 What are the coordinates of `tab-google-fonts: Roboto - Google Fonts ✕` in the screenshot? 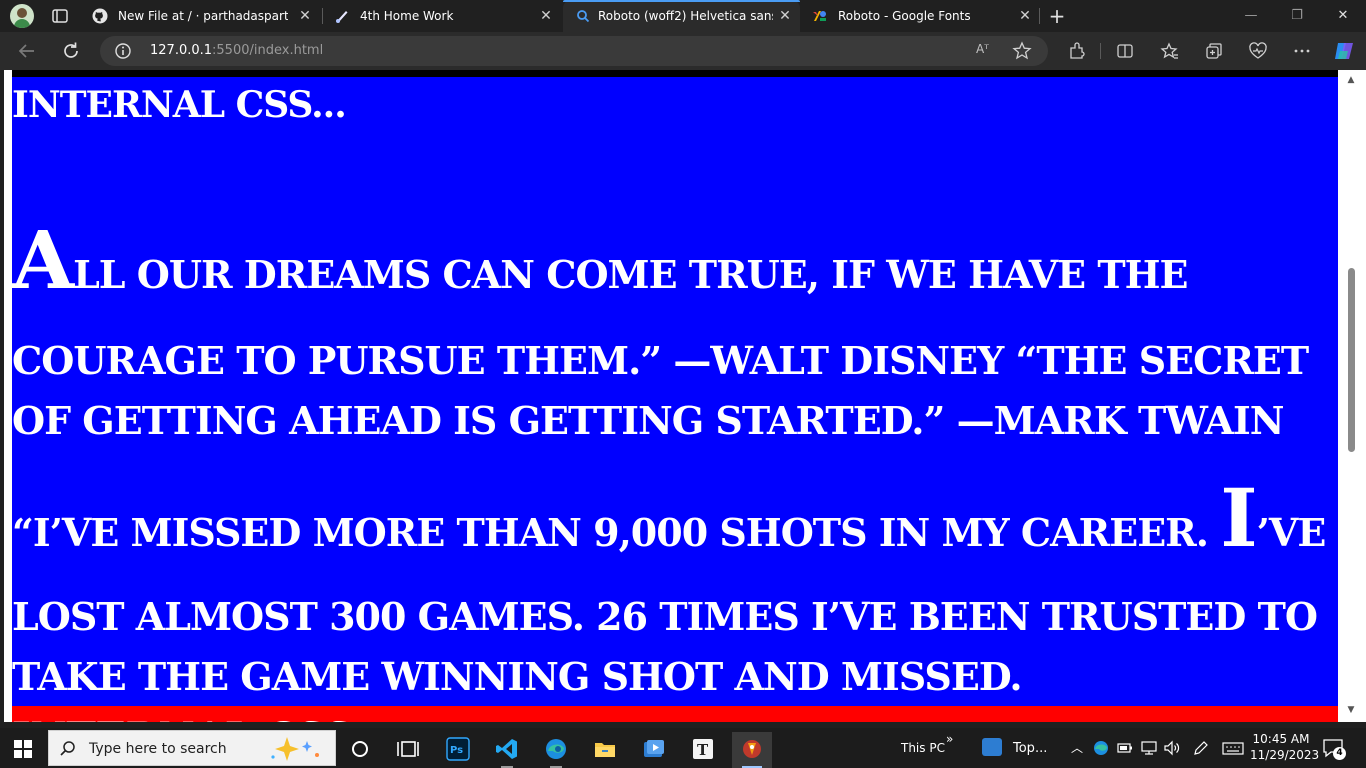 It's located at (920, 16).